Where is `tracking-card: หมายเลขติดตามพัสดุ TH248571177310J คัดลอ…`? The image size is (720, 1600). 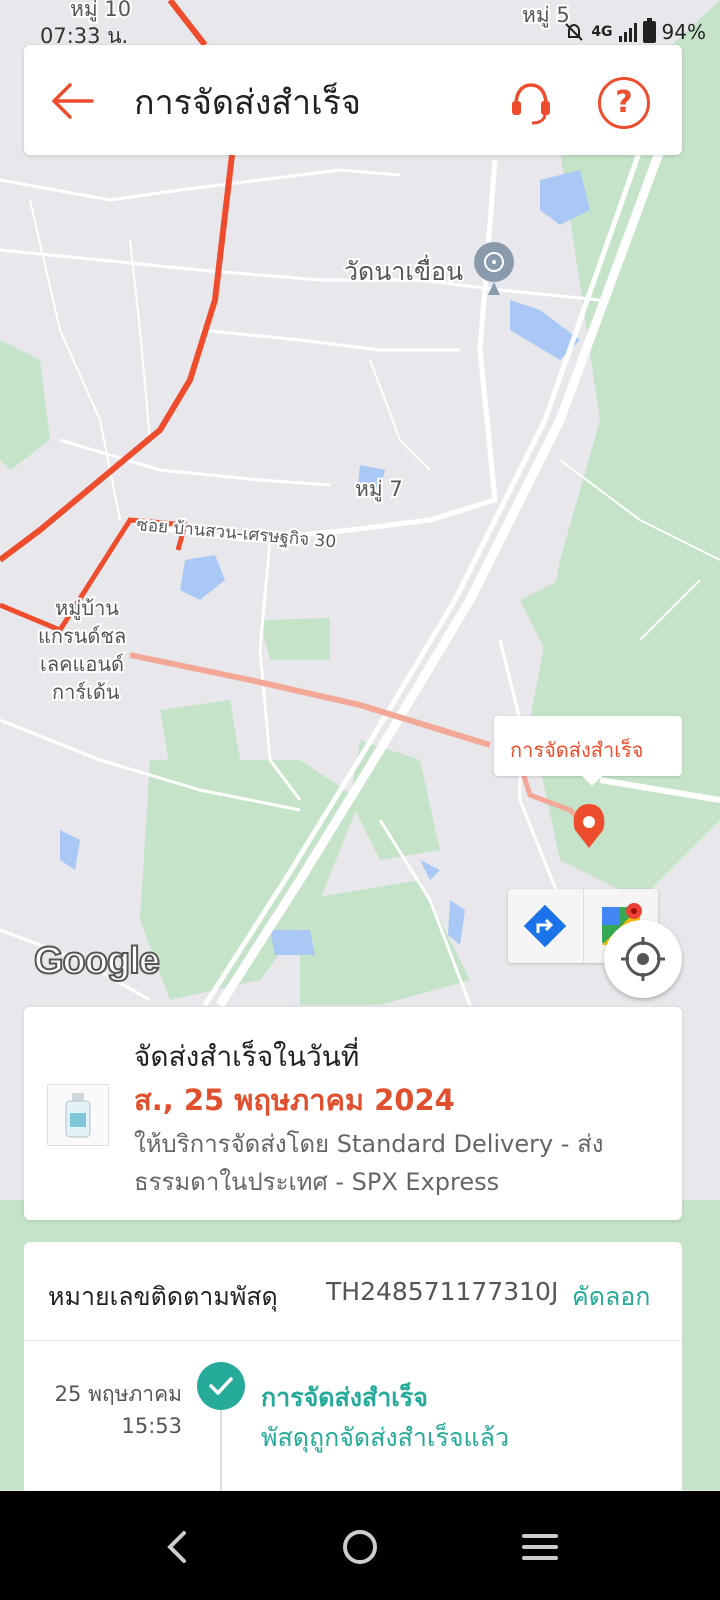 tracking-card: หมายเลขติดตามพัสดุ TH248571177310J คัดลอ… is located at coordinates (353, 1372).